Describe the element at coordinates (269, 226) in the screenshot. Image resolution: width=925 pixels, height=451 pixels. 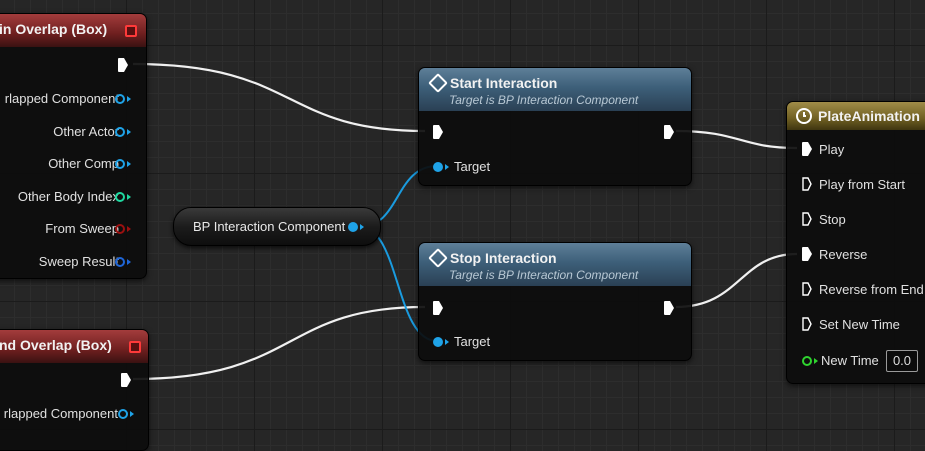
I see `variable-label: BP Interaction Component` at that location.